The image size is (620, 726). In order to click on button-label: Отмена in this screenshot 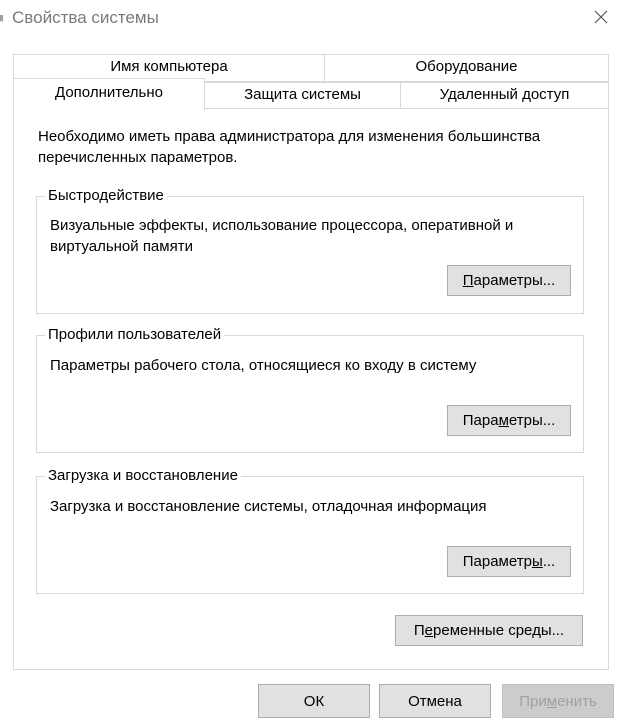, I will do `click(435, 701)`.